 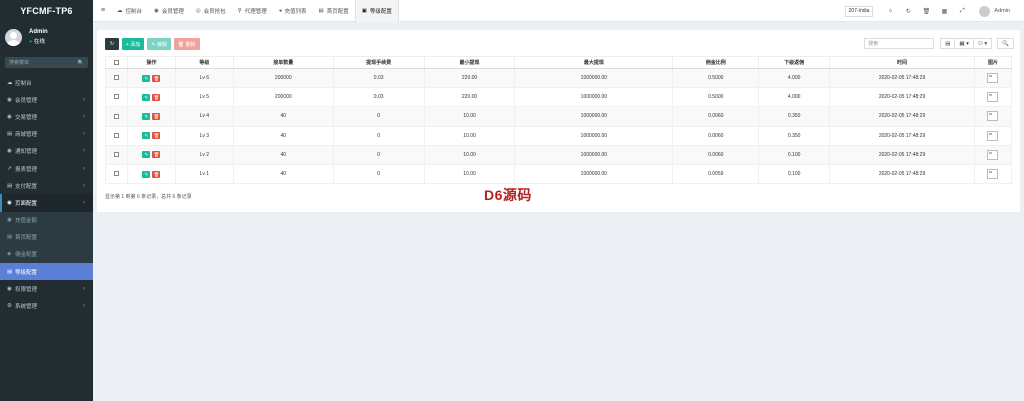 I want to click on advanced-search-icon: 🔍, so click(x=1005, y=43).